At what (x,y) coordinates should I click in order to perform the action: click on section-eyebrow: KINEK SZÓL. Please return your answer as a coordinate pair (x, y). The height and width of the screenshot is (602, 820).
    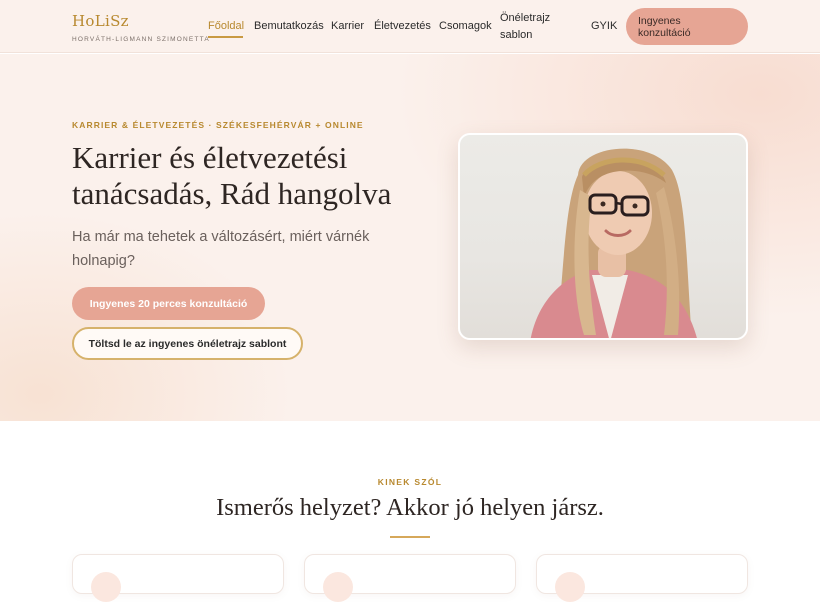
    Looking at the image, I should click on (410, 482).